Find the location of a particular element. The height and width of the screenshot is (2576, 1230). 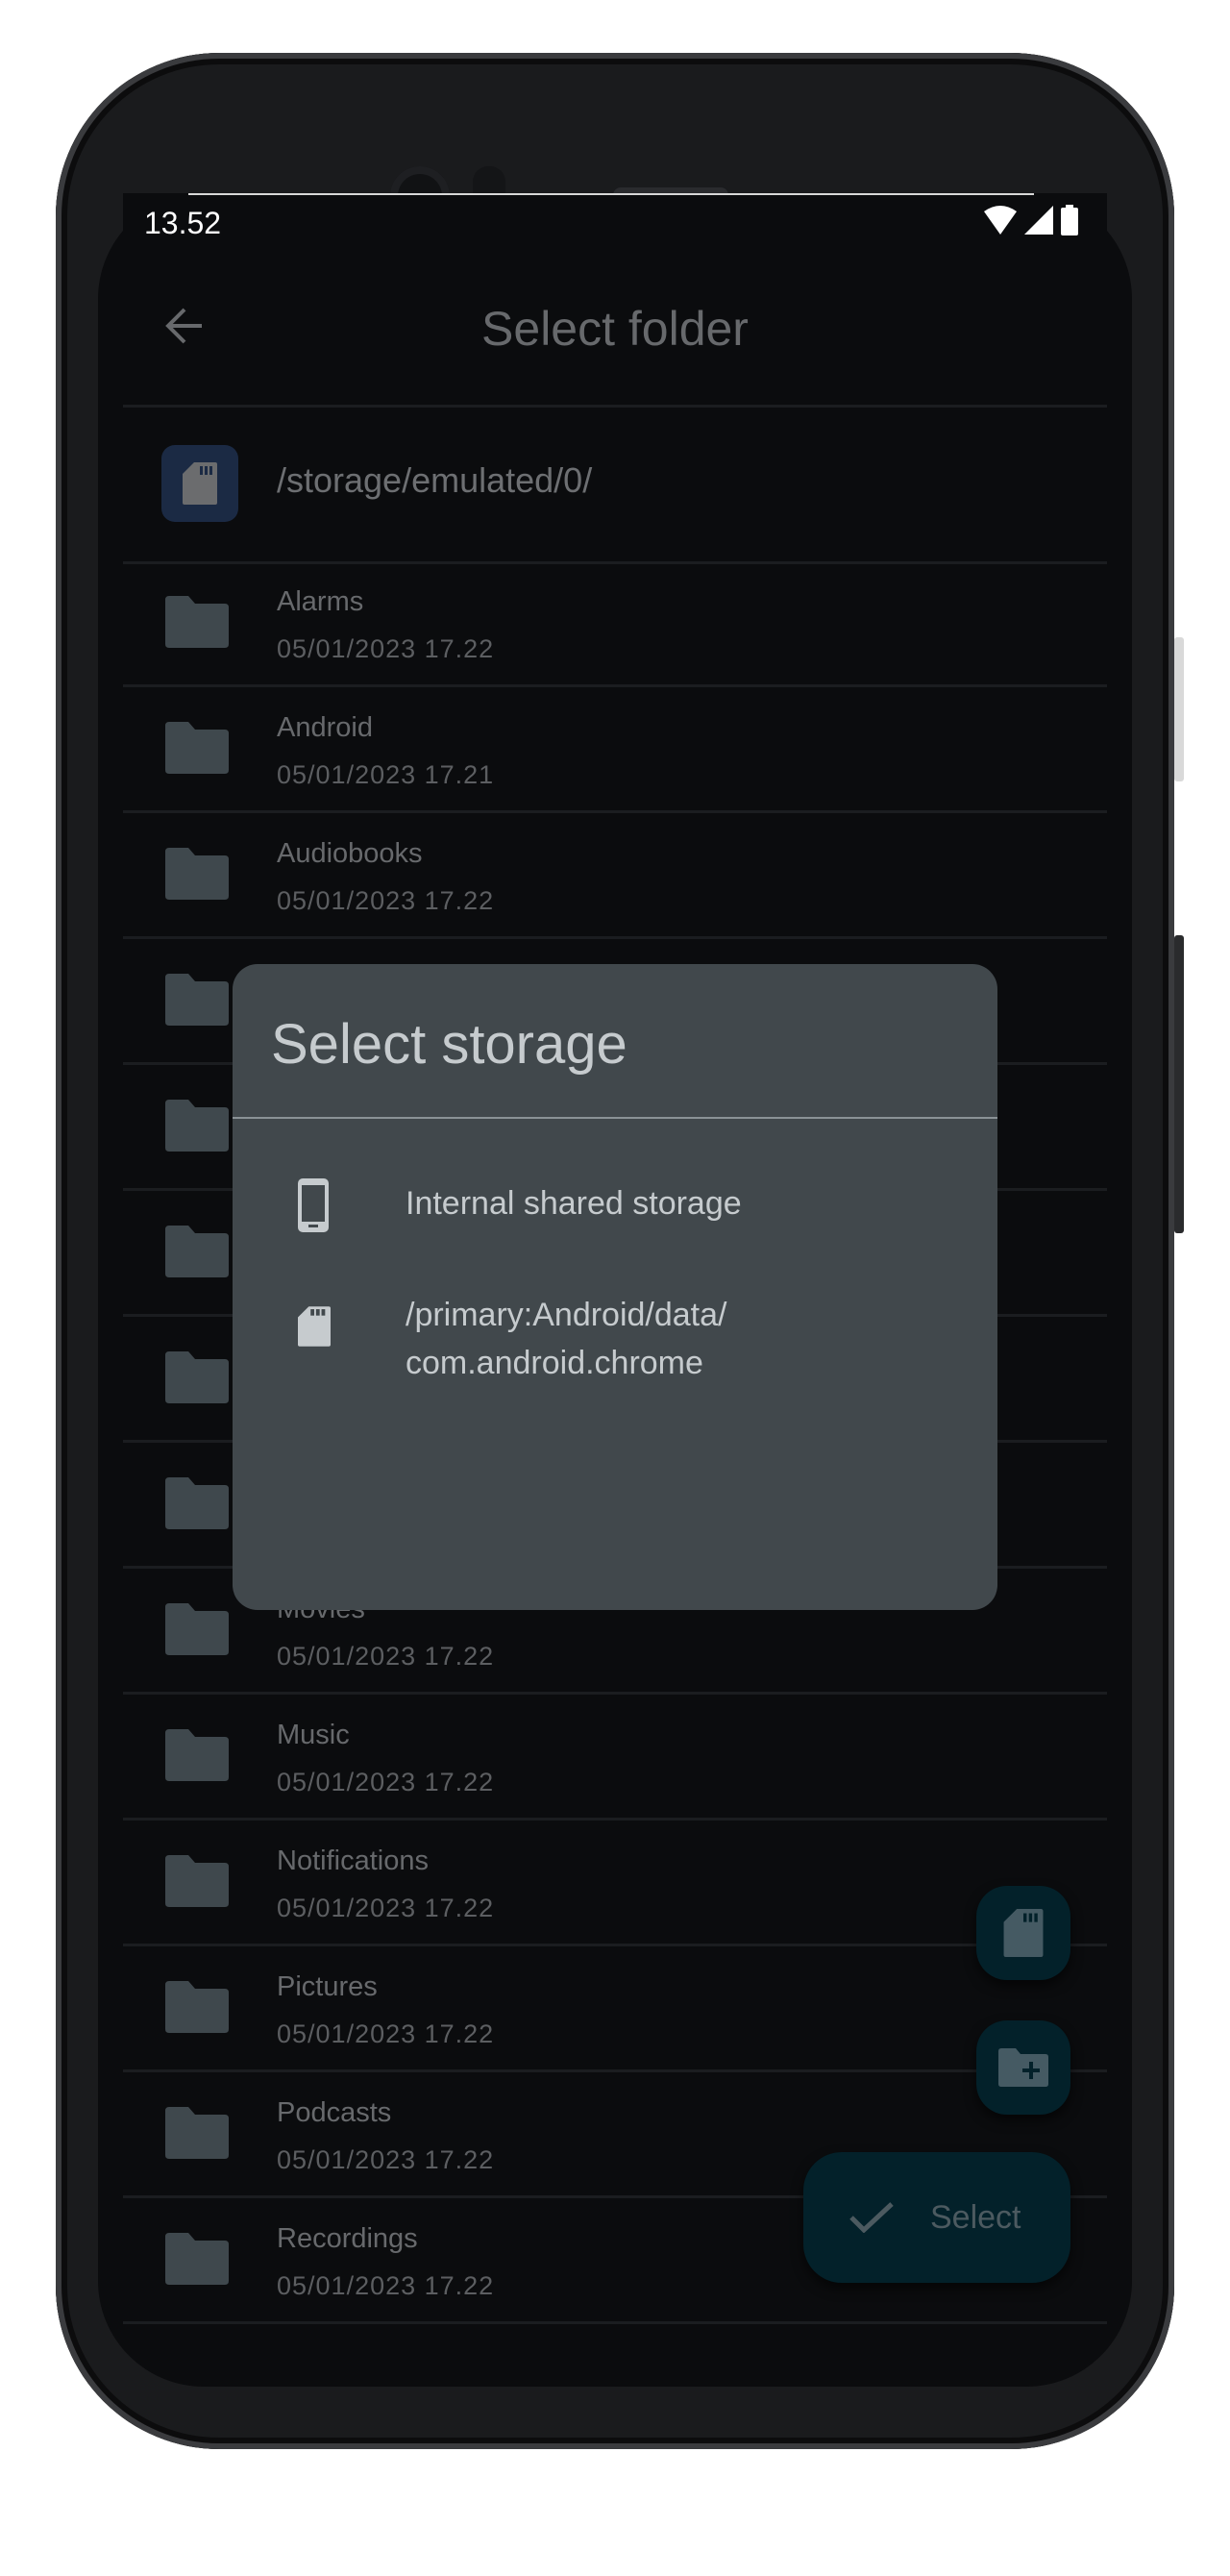

screen-edge is located at coordinates (611, 194).